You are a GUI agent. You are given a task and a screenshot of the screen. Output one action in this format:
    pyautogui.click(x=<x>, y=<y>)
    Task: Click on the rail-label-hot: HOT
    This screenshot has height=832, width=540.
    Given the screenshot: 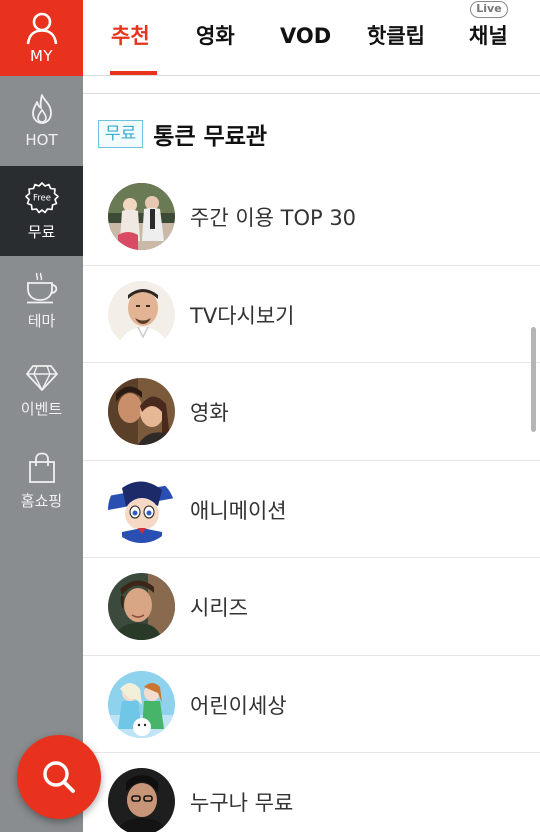 What is the action you would take?
    pyautogui.click(x=41, y=140)
    